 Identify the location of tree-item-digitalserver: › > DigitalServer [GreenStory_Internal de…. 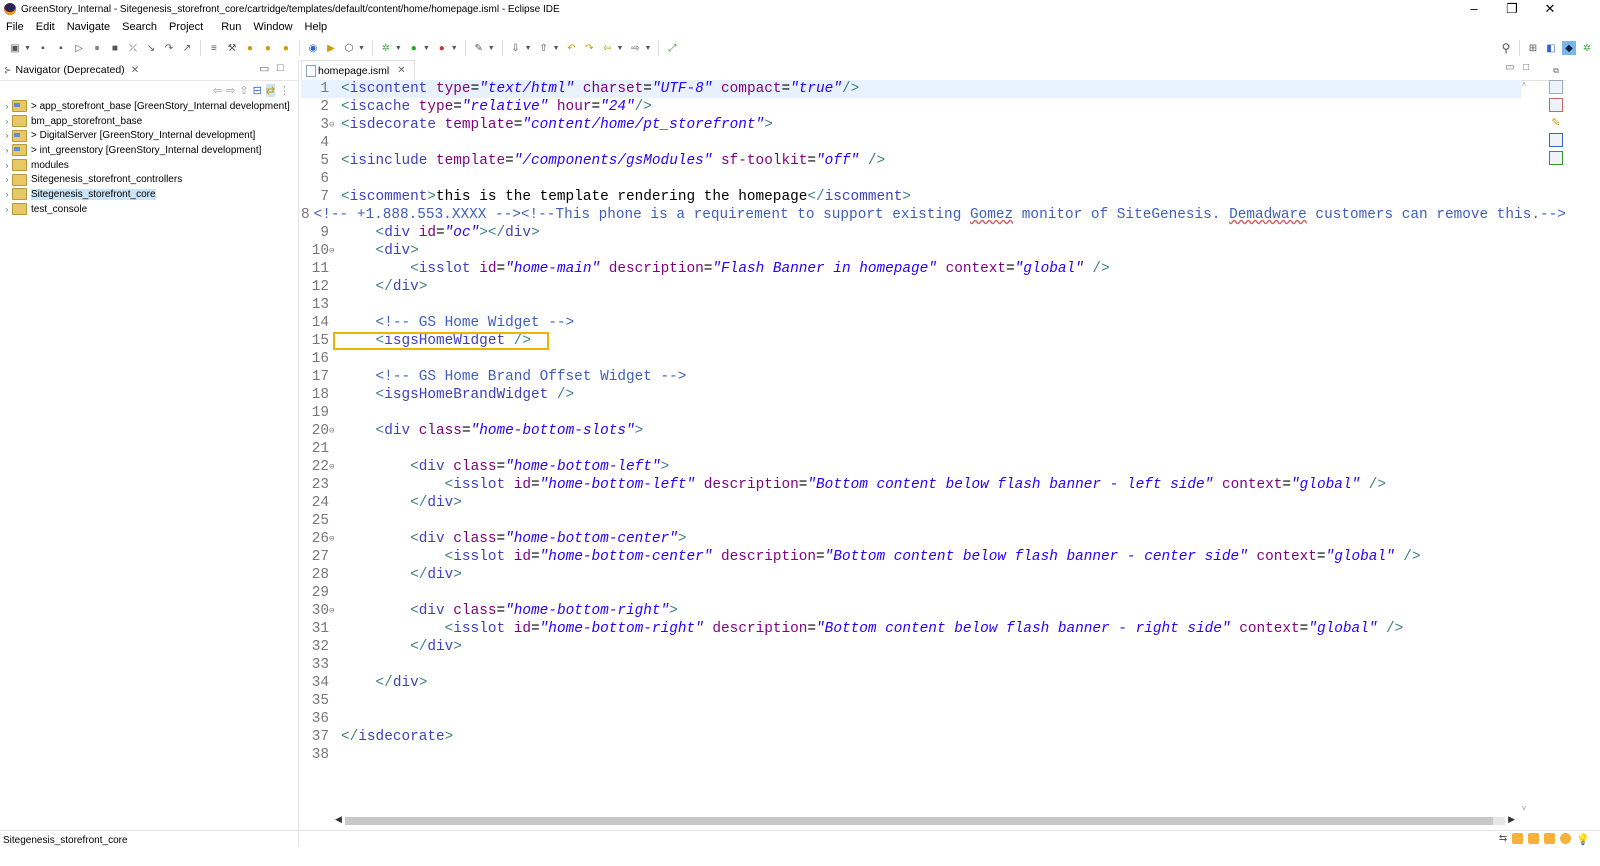
(150, 135).